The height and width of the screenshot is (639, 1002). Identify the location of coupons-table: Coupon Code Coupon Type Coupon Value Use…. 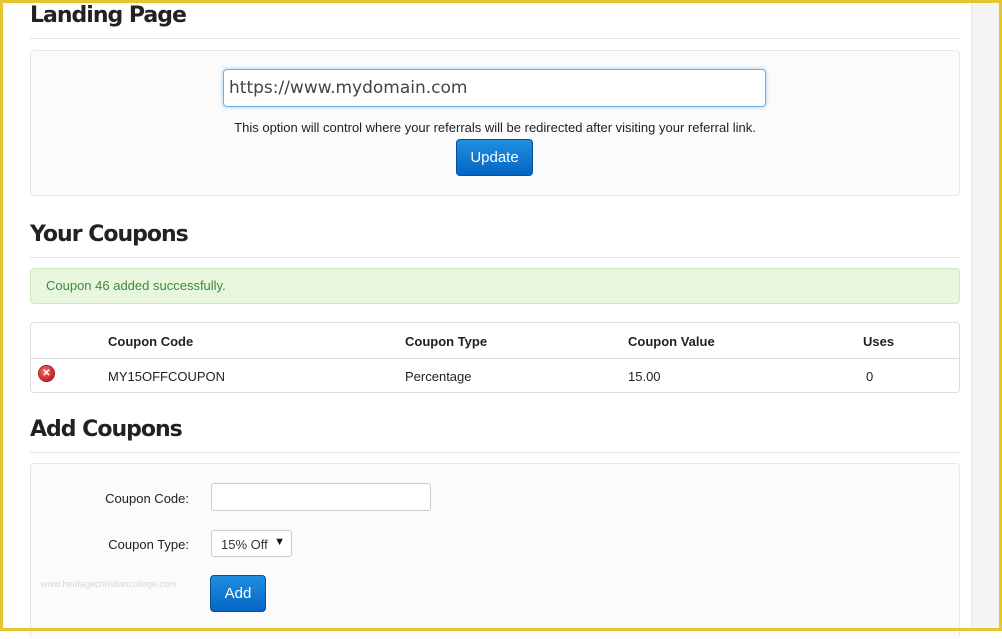
(495, 357).